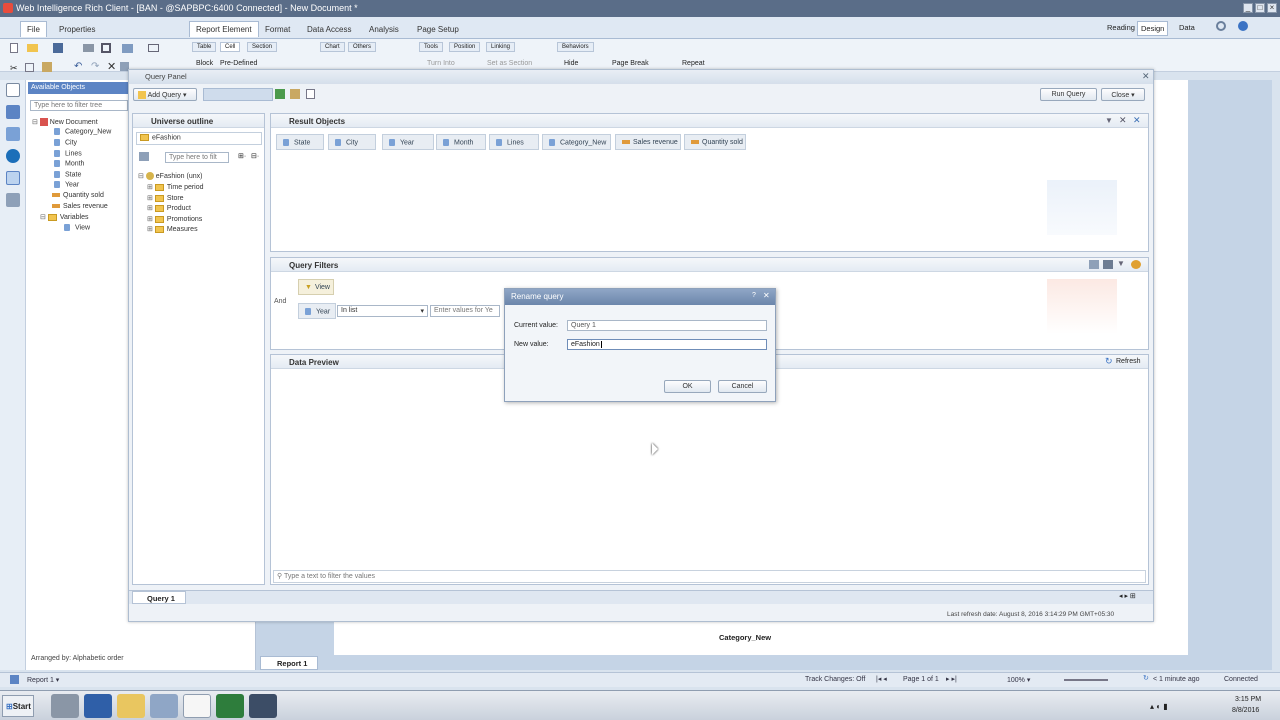  Describe the element at coordinates (13, 90) in the screenshot. I see `document-summary-icon` at that location.